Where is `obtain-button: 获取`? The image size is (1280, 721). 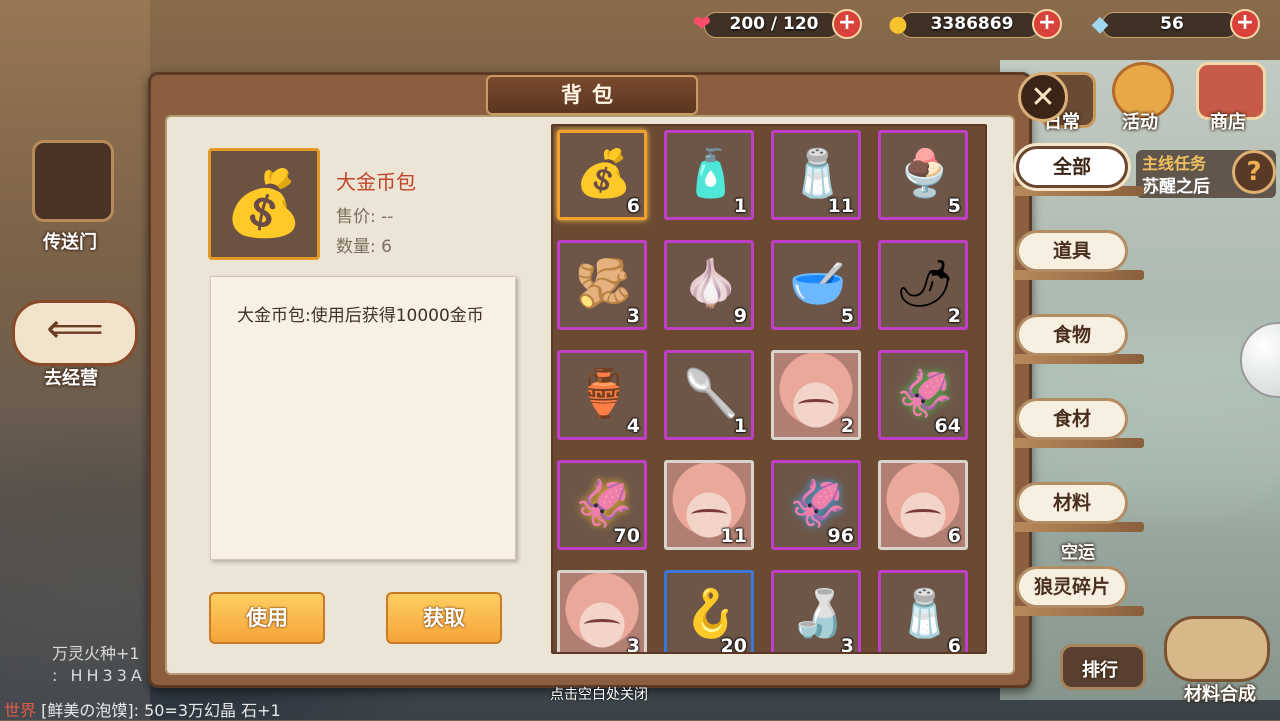
obtain-button: 获取 is located at coordinates (444, 618).